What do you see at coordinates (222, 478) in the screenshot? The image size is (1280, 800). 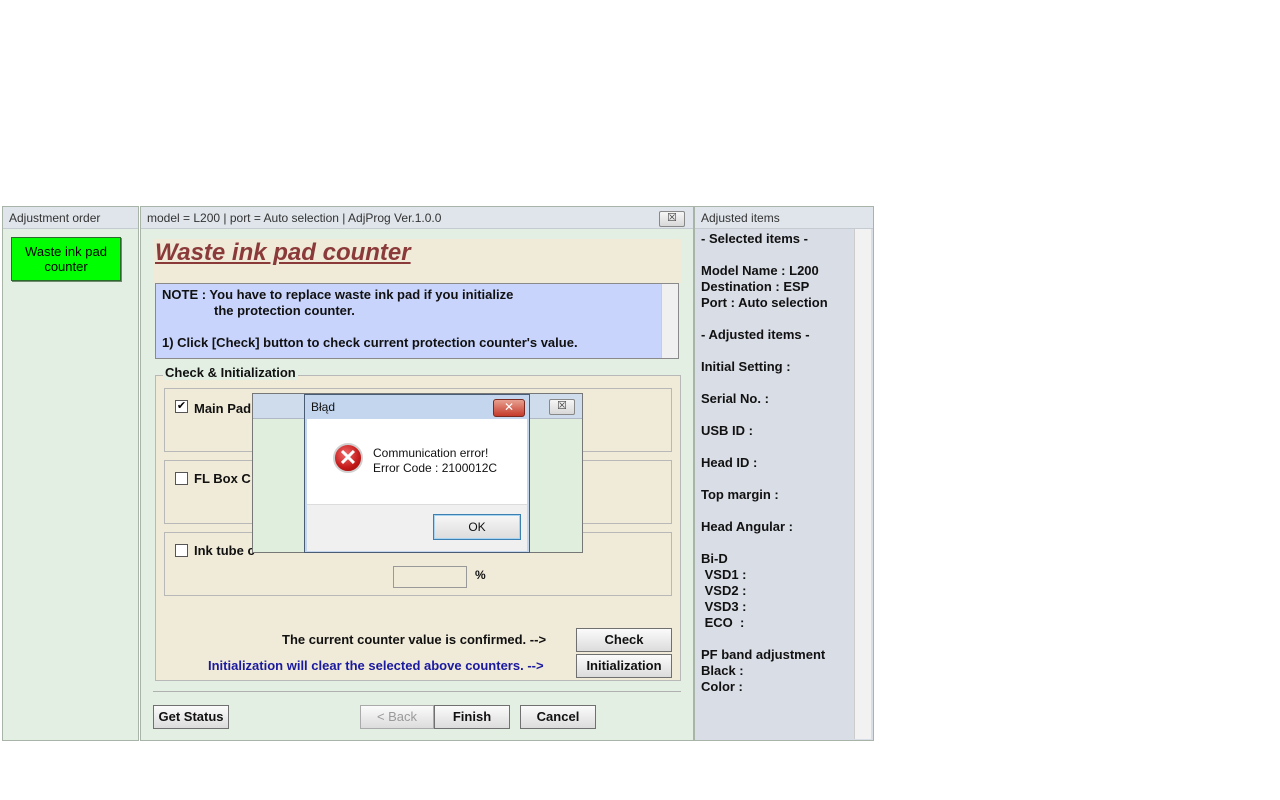 I see `fl-box-label: FL Box C` at bounding box center [222, 478].